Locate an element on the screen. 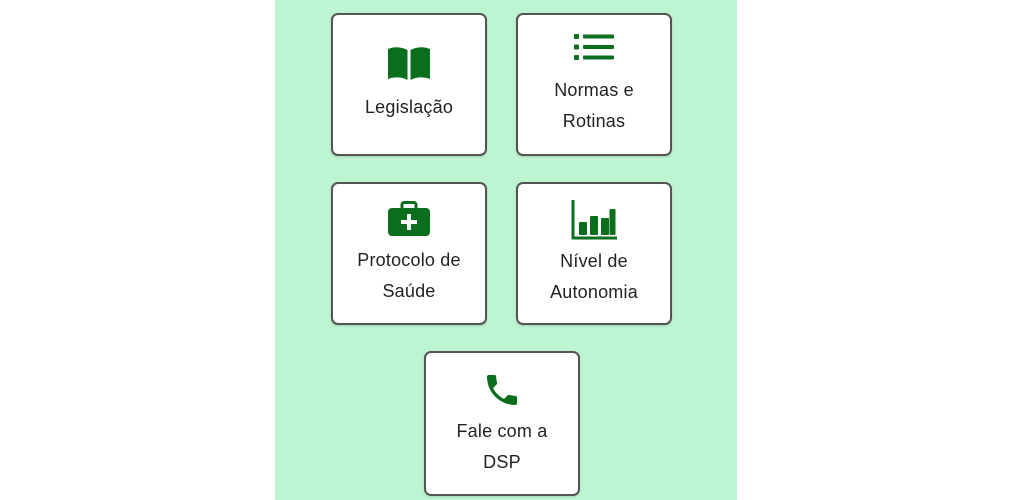 The height and width of the screenshot is (500, 1024). book-icon is located at coordinates (409, 63).